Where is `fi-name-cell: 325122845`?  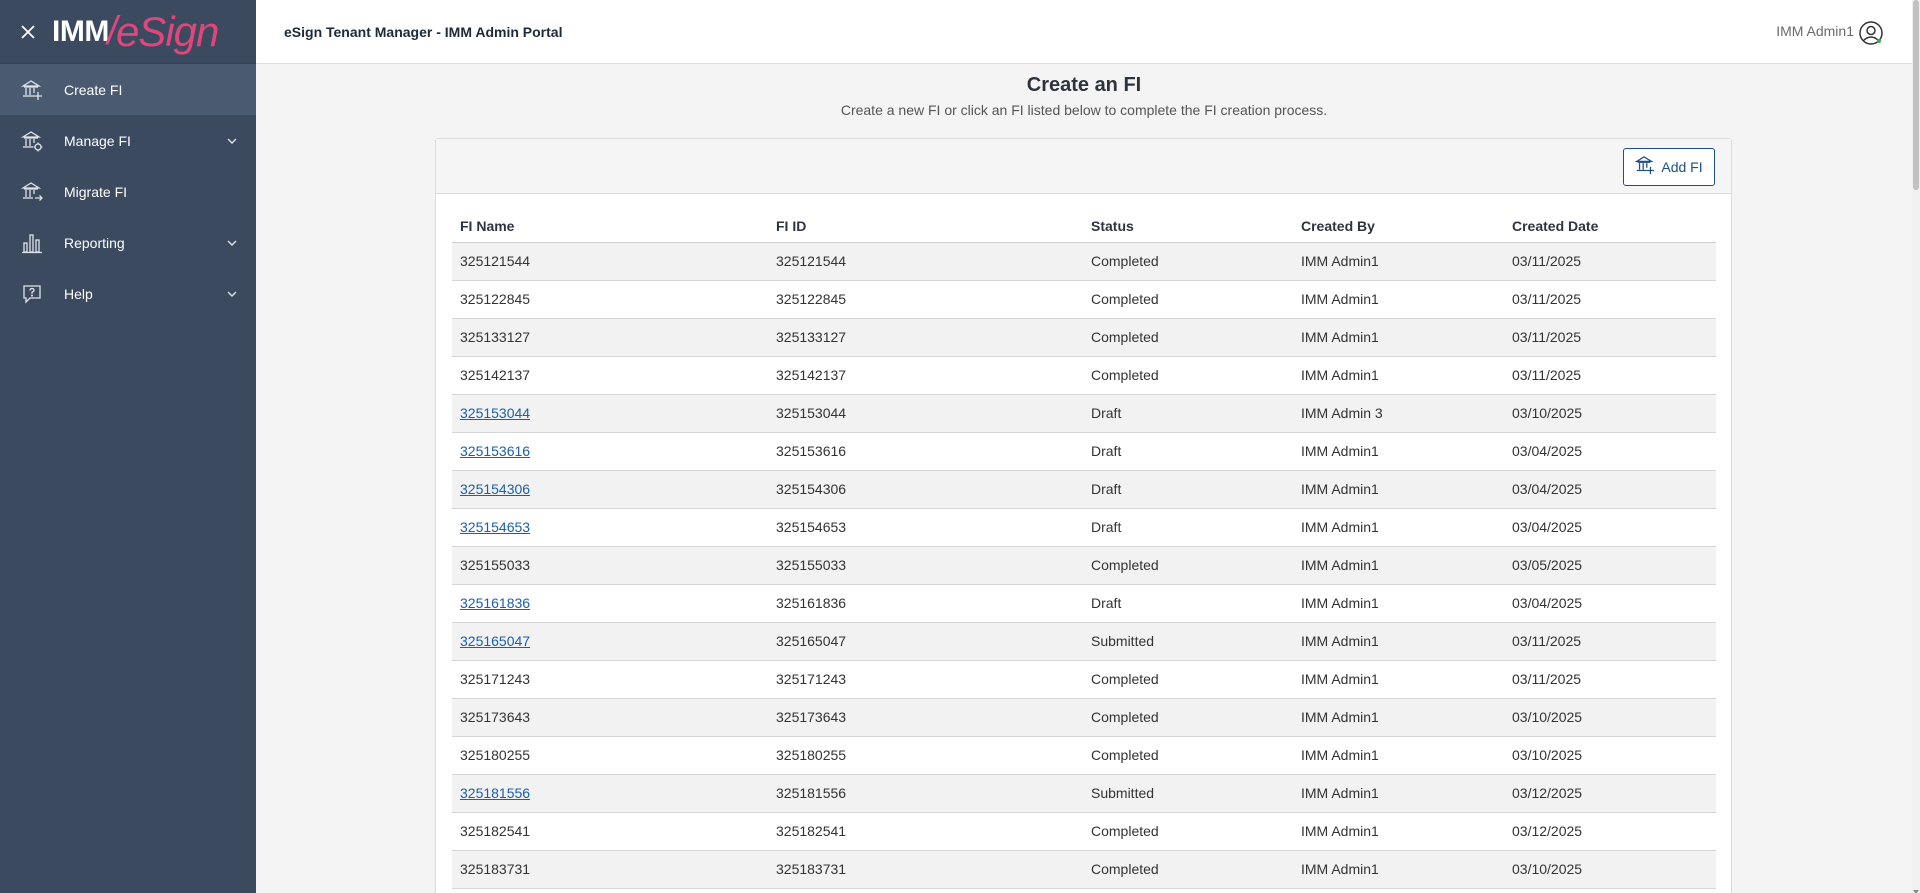
fi-name-cell: 325122845 is located at coordinates (610, 299).